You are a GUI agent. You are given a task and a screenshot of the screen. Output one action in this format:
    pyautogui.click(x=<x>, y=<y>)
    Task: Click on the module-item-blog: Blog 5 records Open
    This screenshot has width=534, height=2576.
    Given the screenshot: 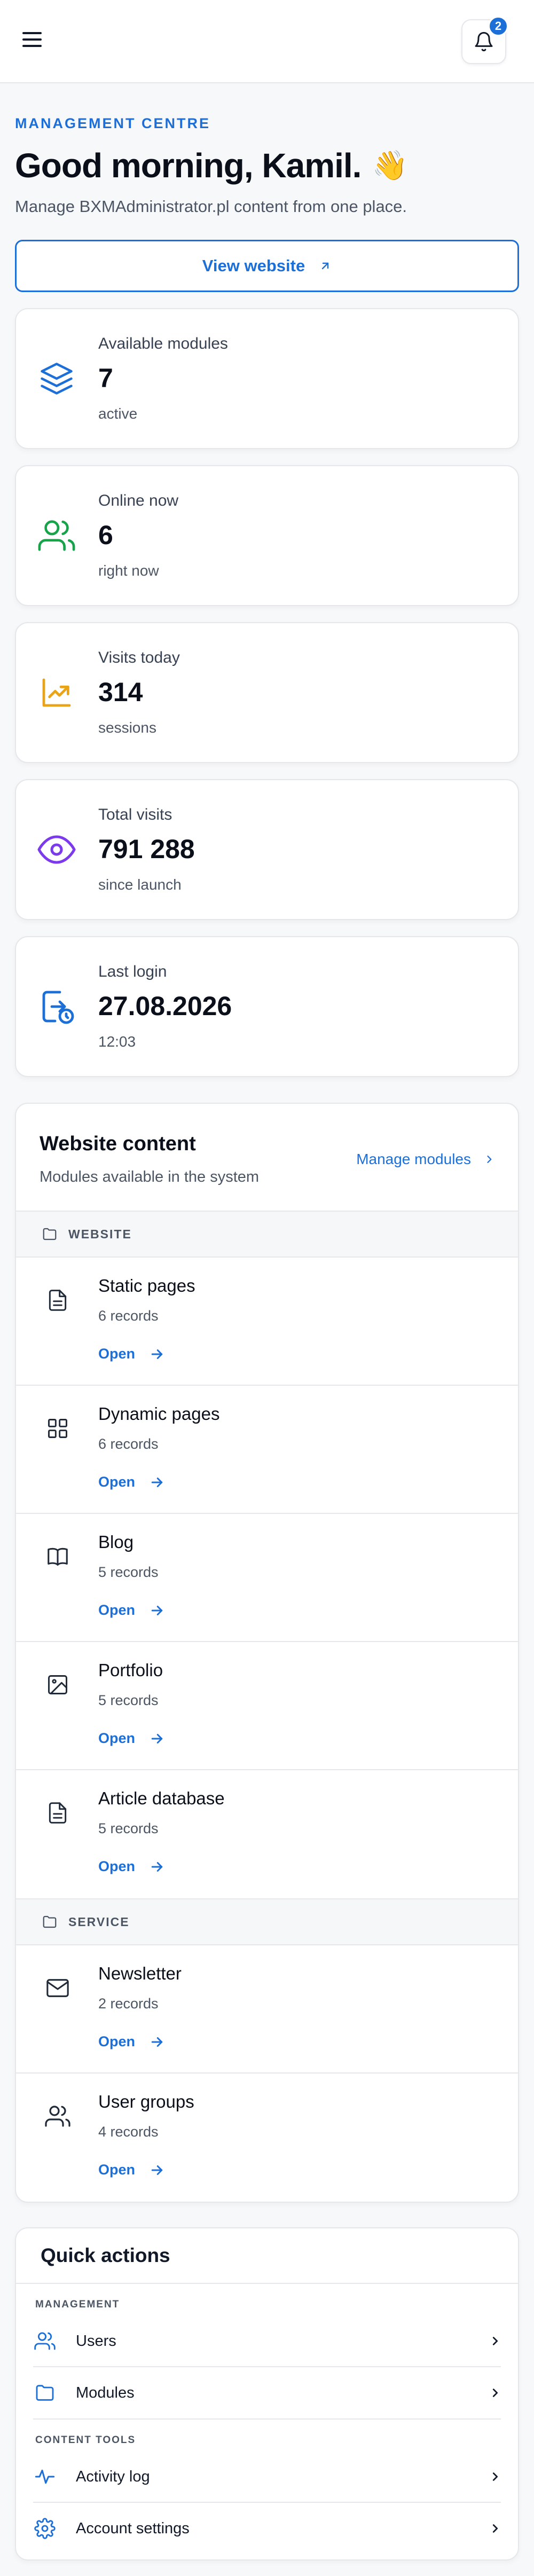 What is the action you would take?
    pyautogui.click(x=267, y=1578)
    